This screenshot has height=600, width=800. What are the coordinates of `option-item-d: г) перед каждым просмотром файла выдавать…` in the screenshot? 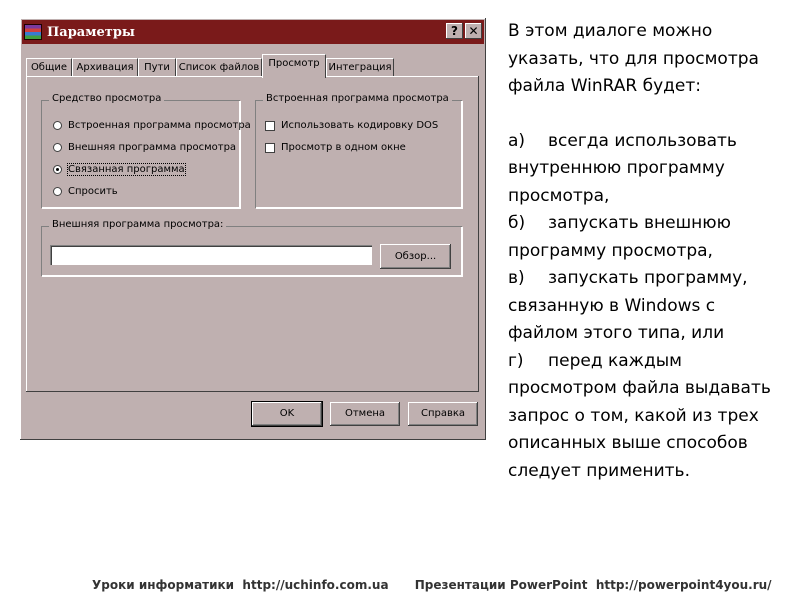 It's located at (648, 417).